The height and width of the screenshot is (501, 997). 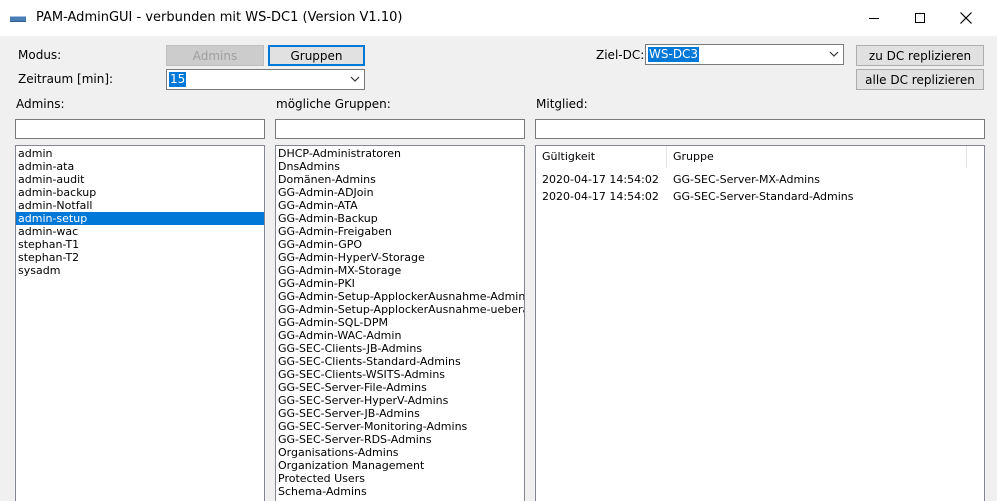 I want to click on admins-filter-input, so click(x=140, y=129).